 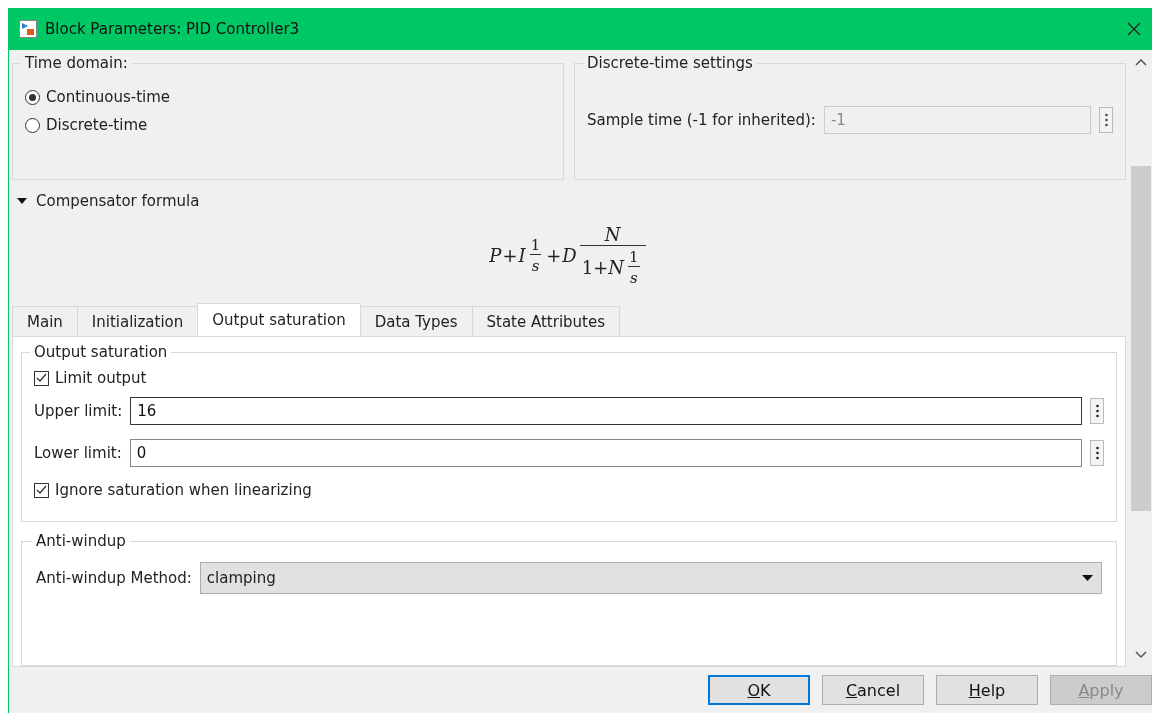 What do you see at coordinates (279, 319) in the screenshot?
I see `tab: Output saturation` at bounding box center [279, 319].